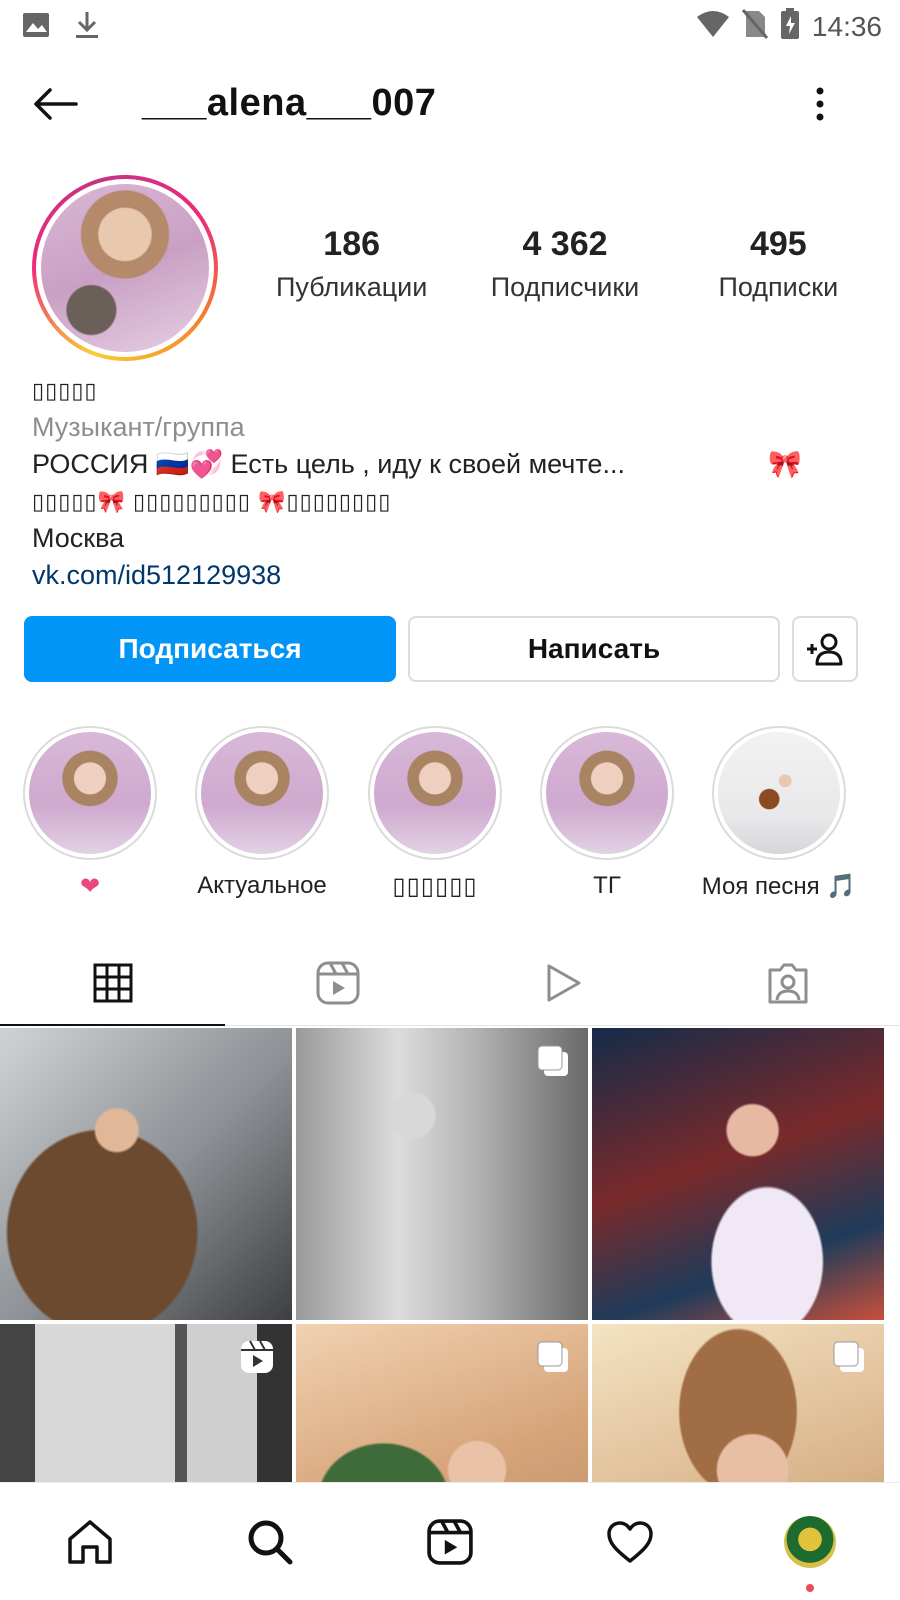 This screenshot has width=900, height=1600. I want to click on highlight-item: ▯▯▯▯▯▯, so click(435, 813).